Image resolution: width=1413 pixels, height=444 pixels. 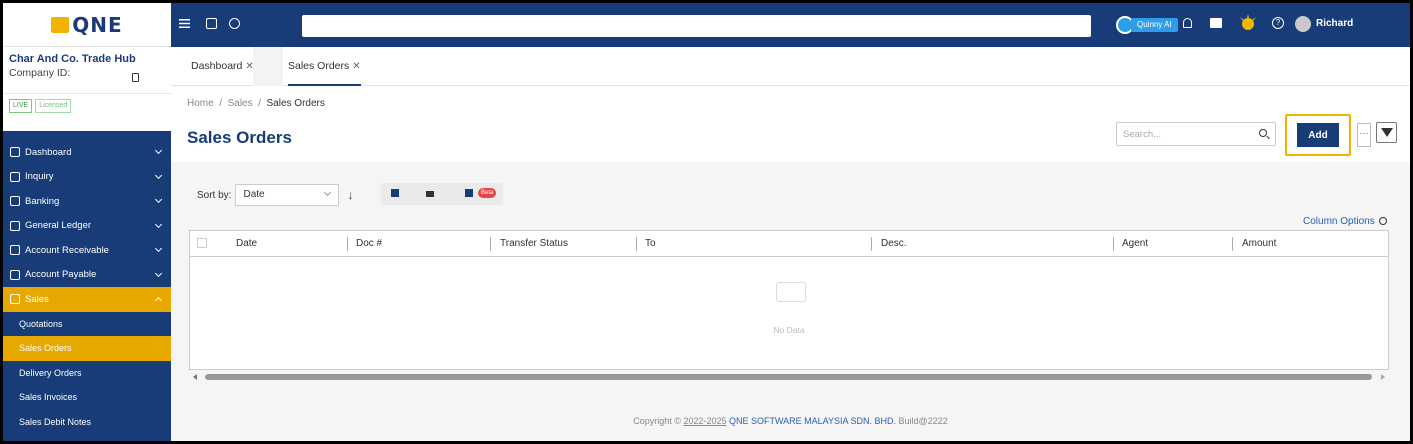 I want to click on tab-shade, so click(x=268, y=68).